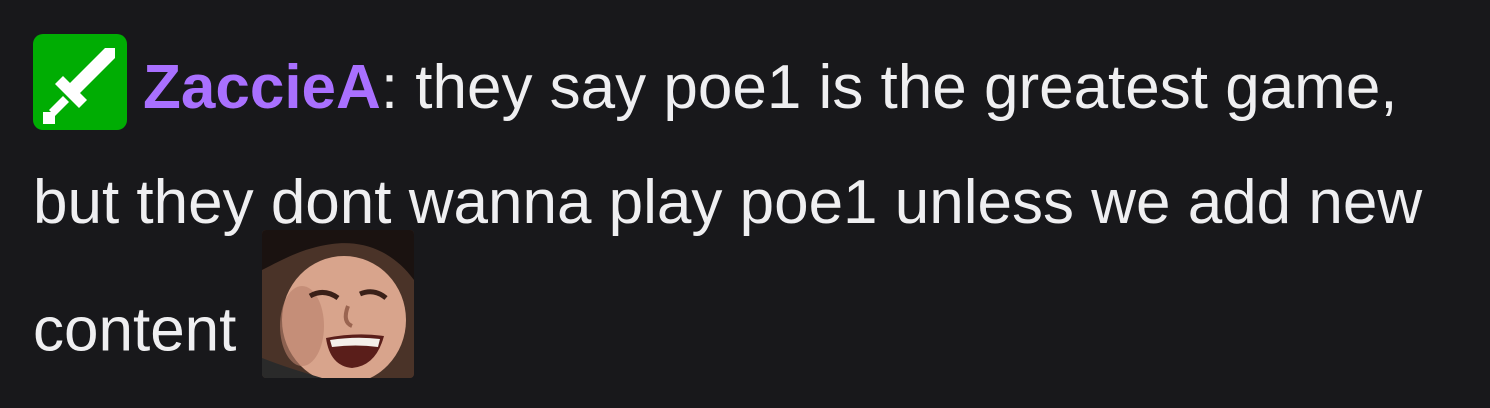 The width and height of the screenshot is (1490, 408). What do you see at coordinates (262, 87) in the screenshot?
I see `chat-username: ZaccieA` at bounding box center [262, 87].